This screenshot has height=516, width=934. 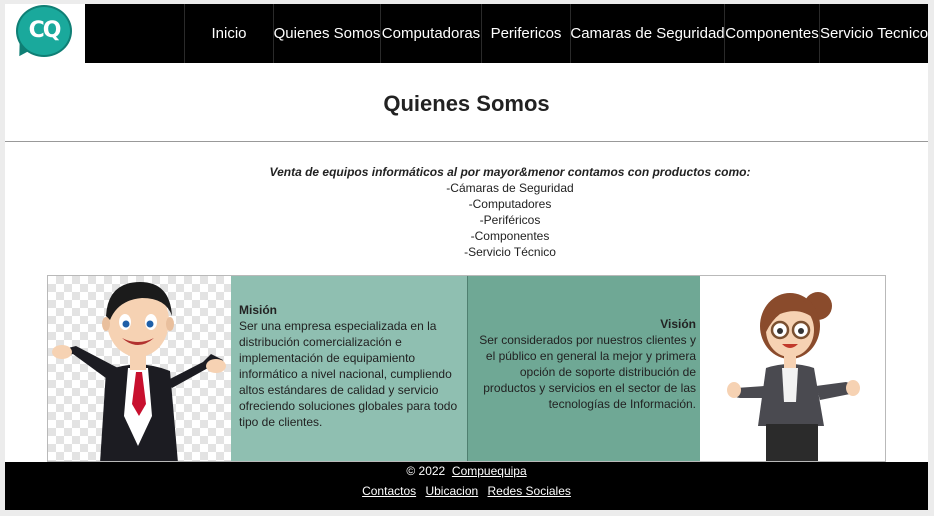 I want to click on footer-link-ubicacion: Ubicacion, so click(x=451, y=491).